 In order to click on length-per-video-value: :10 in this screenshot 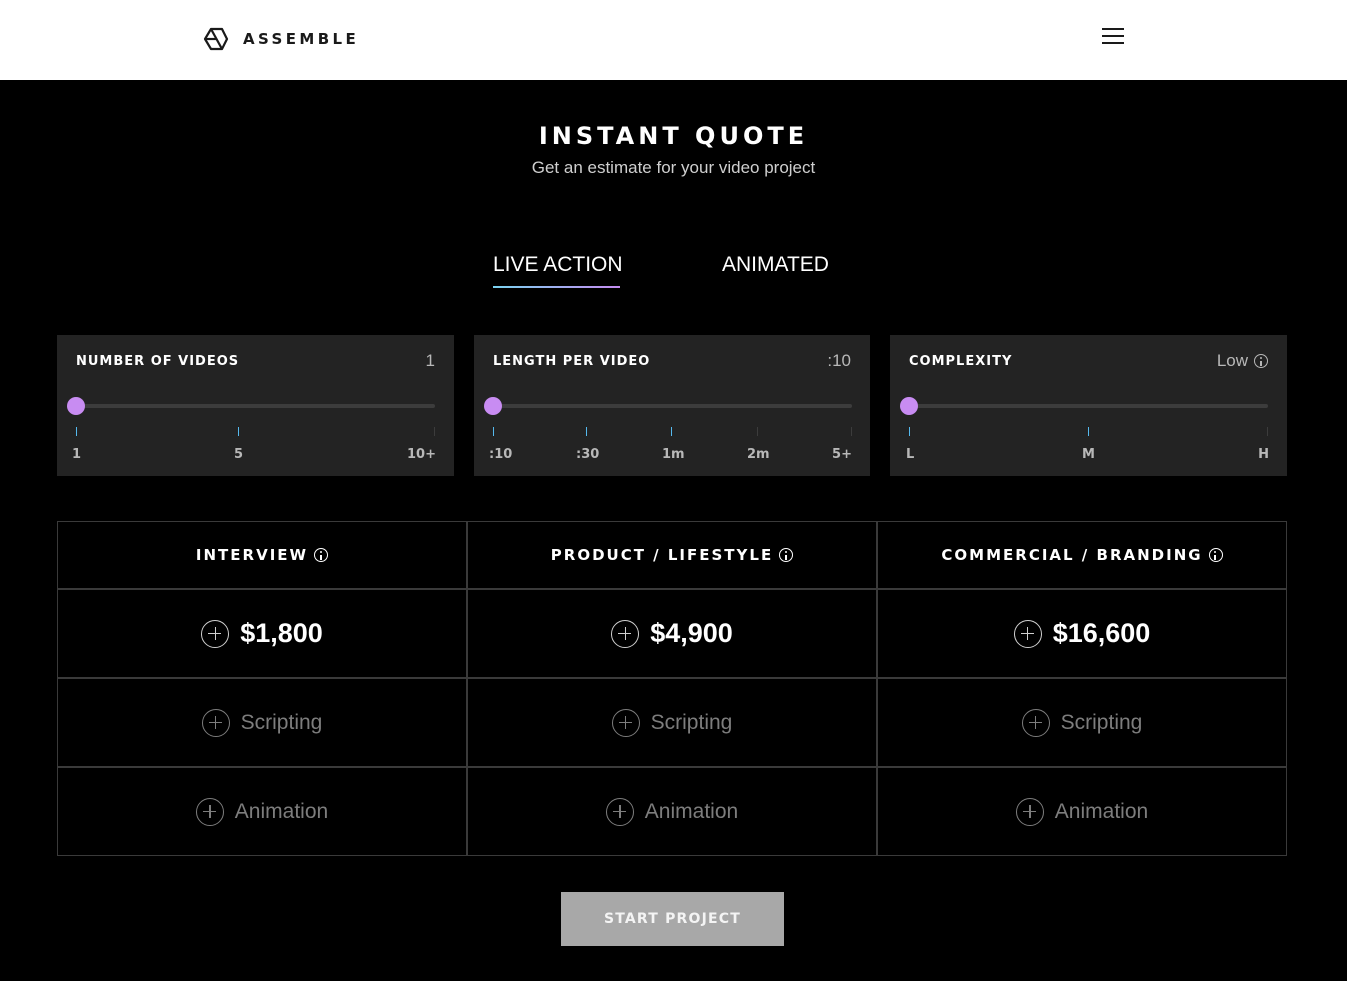, I will do `click(839, 361)`.